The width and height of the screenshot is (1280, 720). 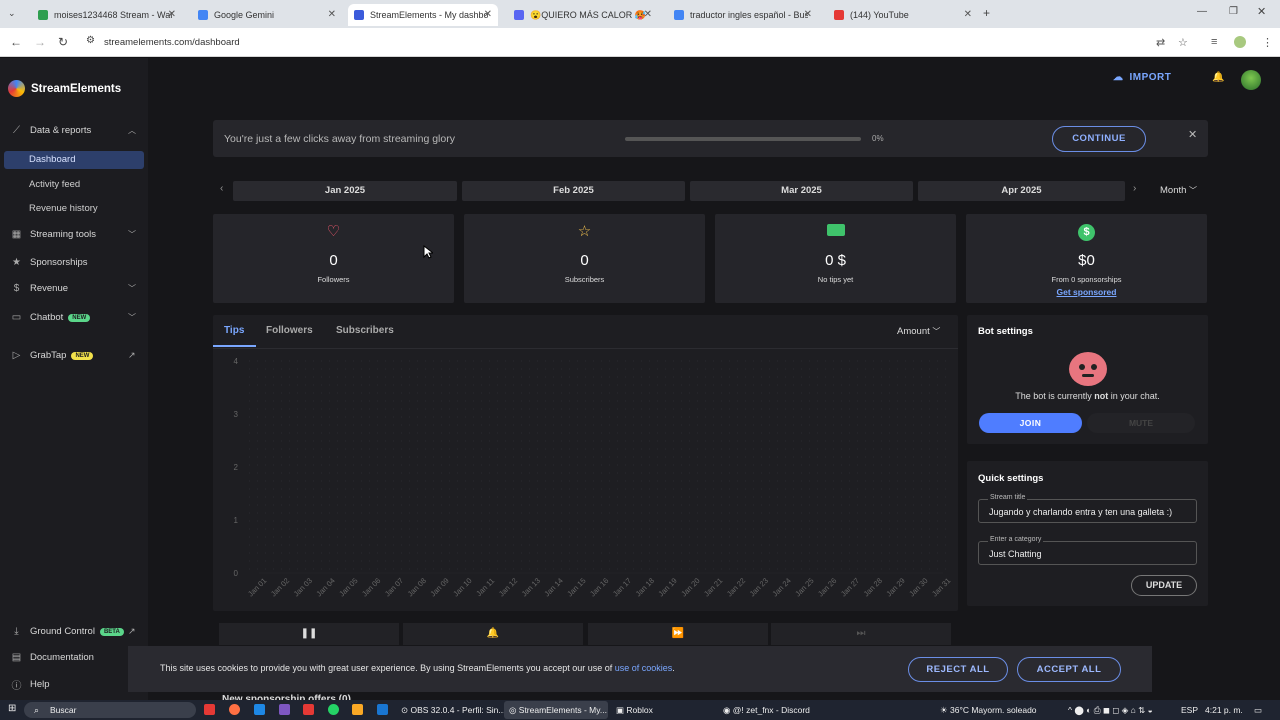 I want to click on language-indicator: ESP, so click(x=1189, y=710).